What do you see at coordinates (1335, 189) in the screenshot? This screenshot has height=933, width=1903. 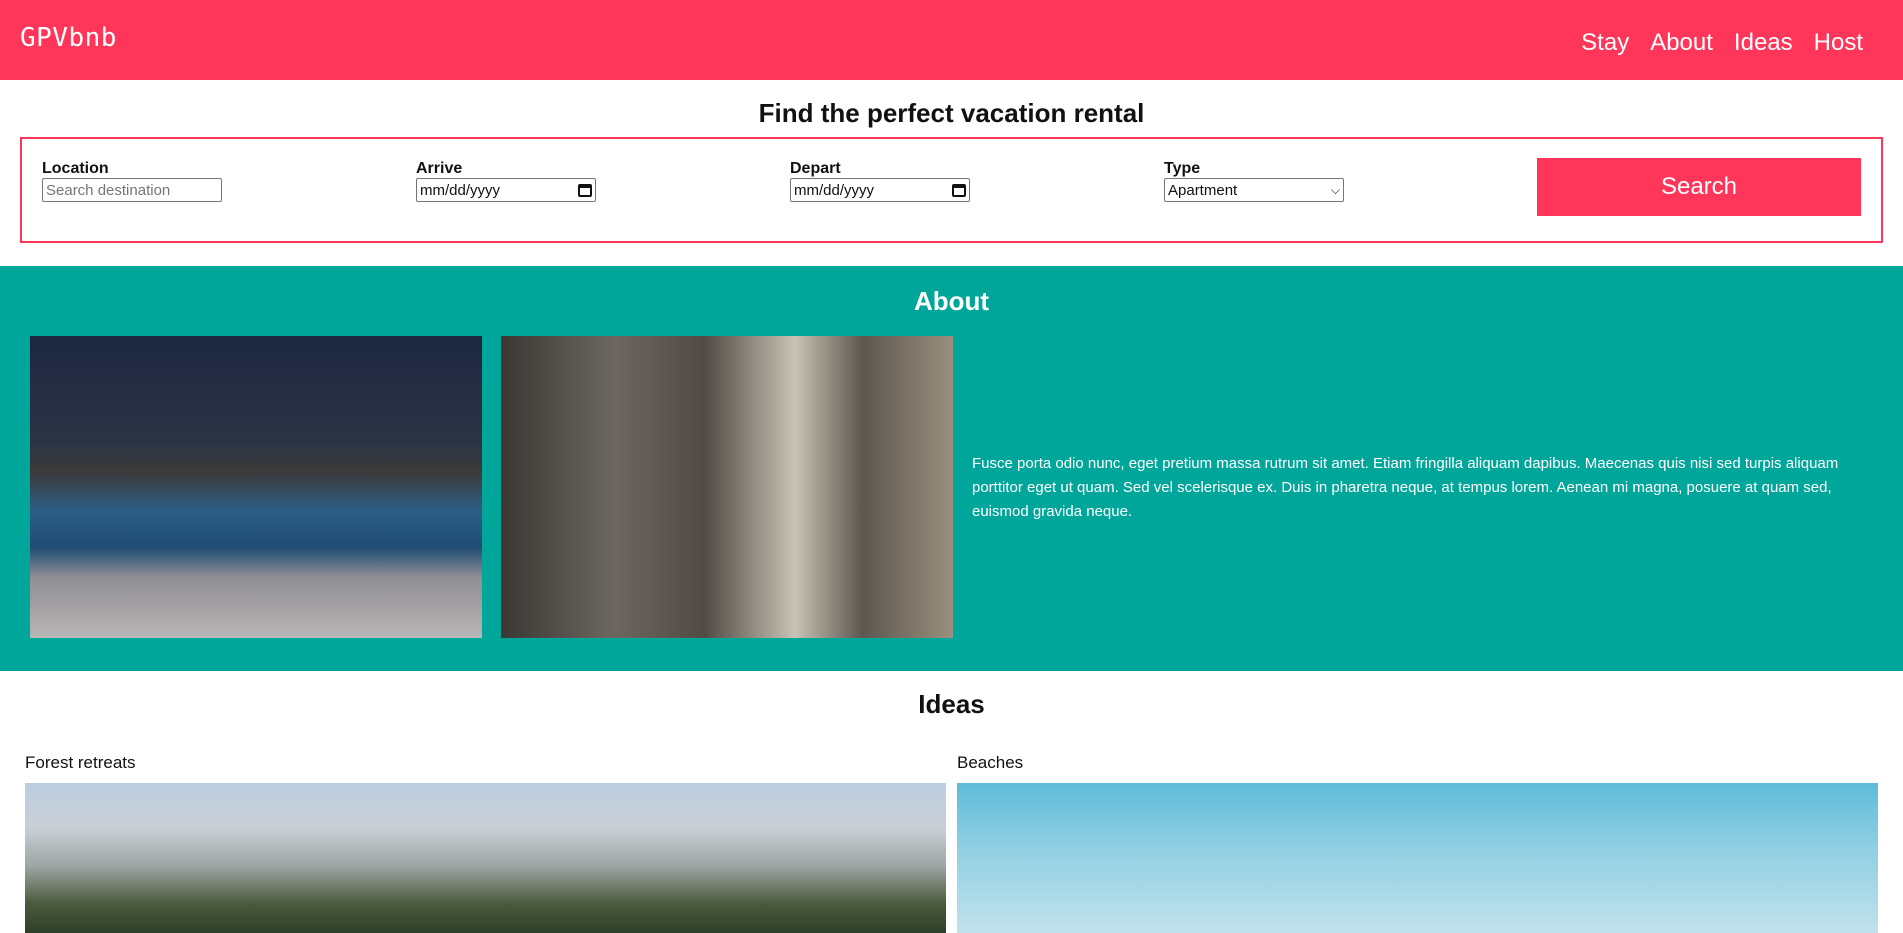 I see `chevron-down-icon: ⌵` at bounding box center [1335, 189].